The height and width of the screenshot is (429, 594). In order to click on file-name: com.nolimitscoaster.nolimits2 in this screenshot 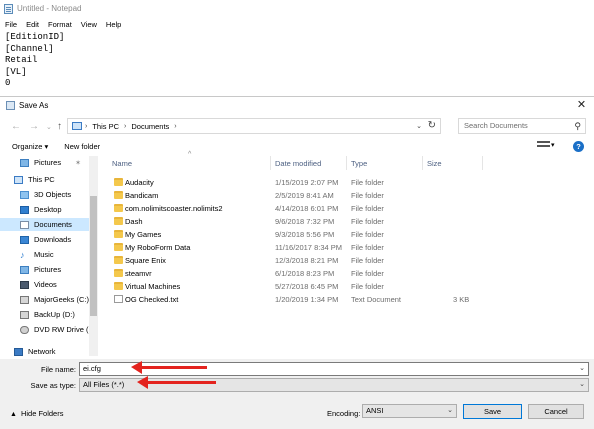, I will do `click(174, 208)`.